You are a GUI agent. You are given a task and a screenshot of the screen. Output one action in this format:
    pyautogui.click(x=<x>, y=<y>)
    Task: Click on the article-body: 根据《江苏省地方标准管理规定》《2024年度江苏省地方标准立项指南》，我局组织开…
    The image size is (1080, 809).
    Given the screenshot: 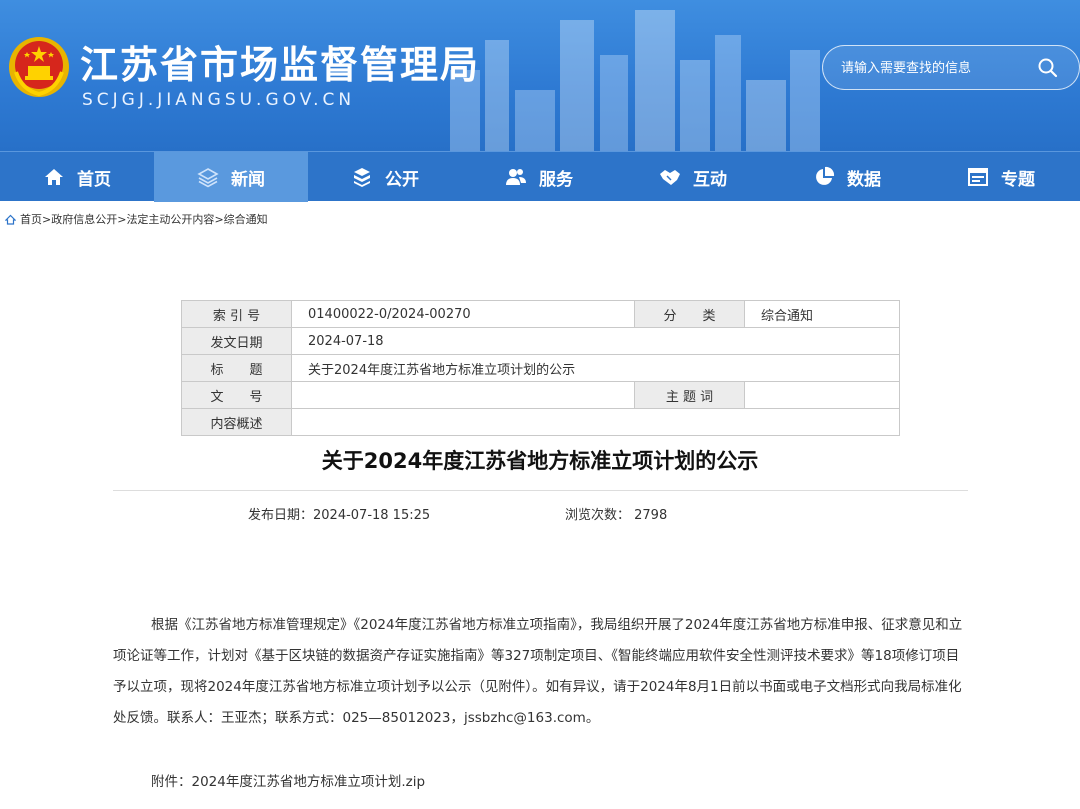 What is the action you would take?
    pyautogui.click(x=540, y=672)
    